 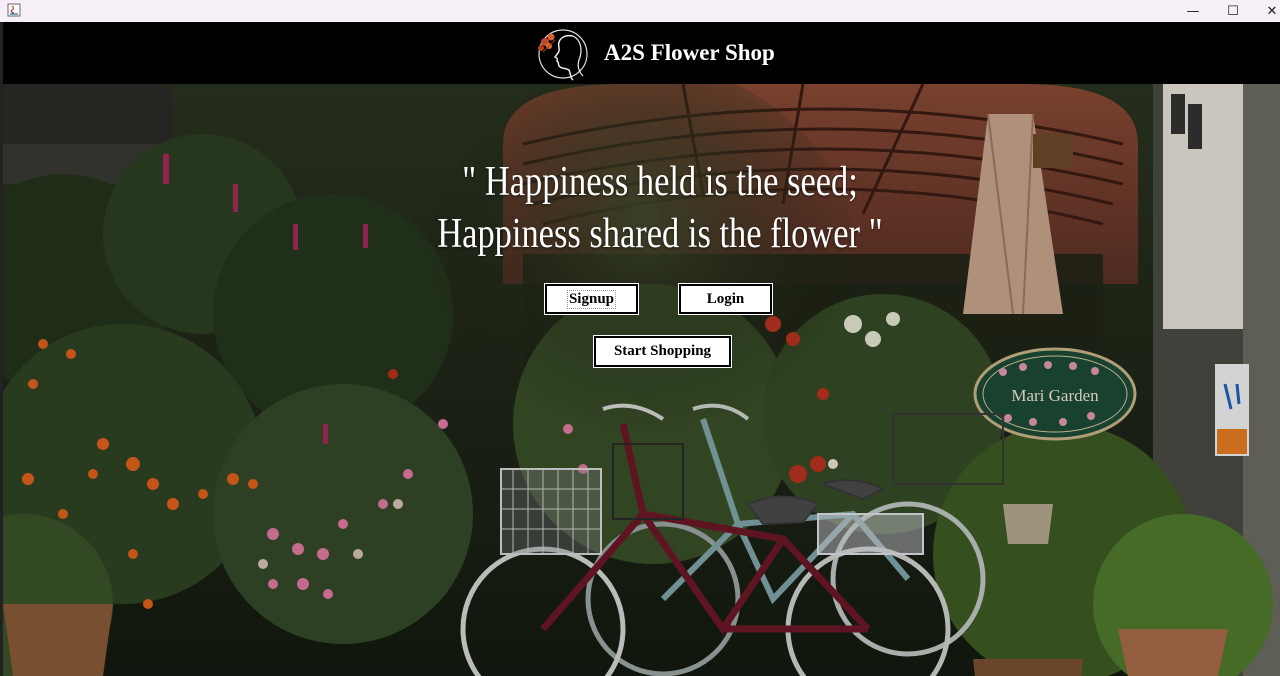 What do you see at coordinates (563, 55) in the screenshot?
I see `woman-profile-logo-icon` at bounding box center [563, 55].